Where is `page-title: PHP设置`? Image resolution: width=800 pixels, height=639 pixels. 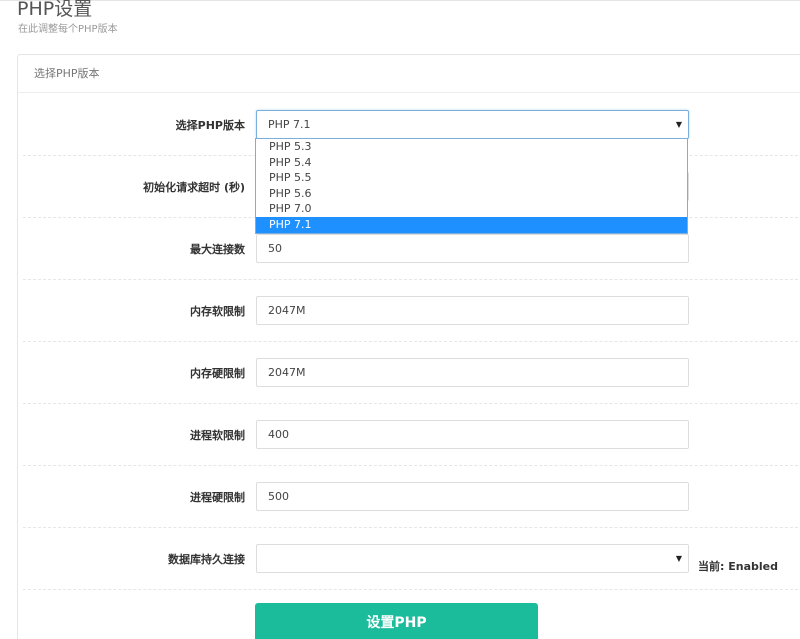 page-title: PHP设置 is located at coordinates (55, 10).